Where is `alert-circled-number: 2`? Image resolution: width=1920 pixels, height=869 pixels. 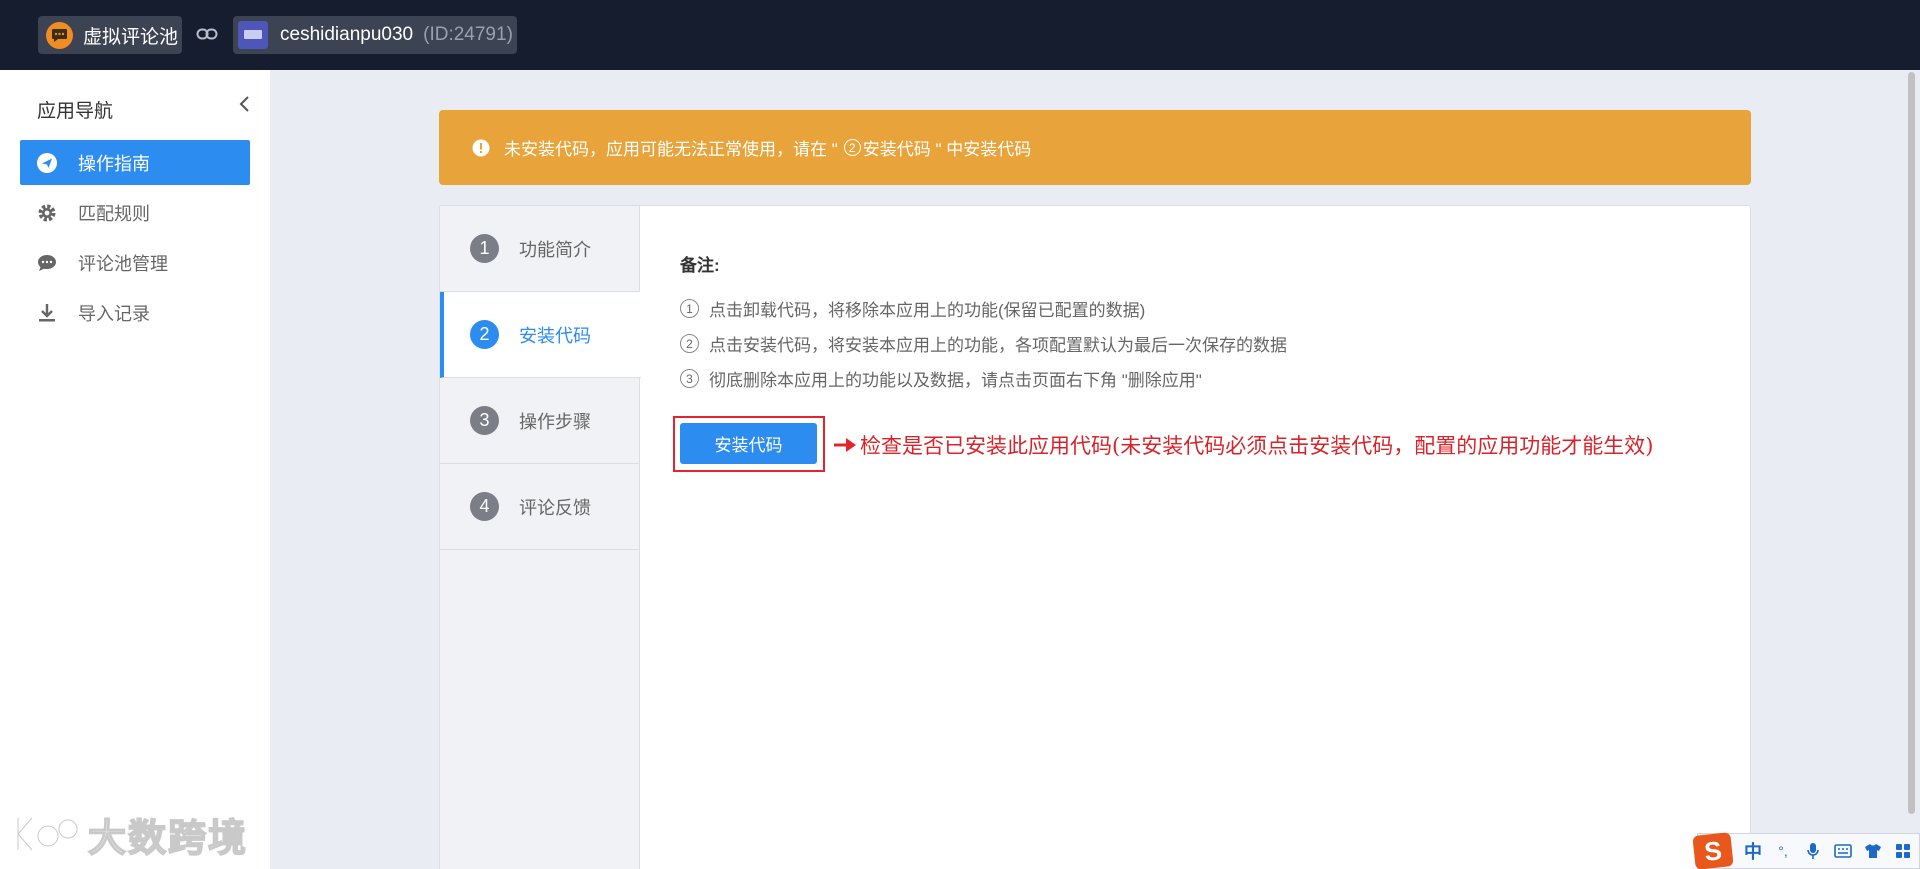
alert-circled-number: 2 is located at coordinates (852, 147).